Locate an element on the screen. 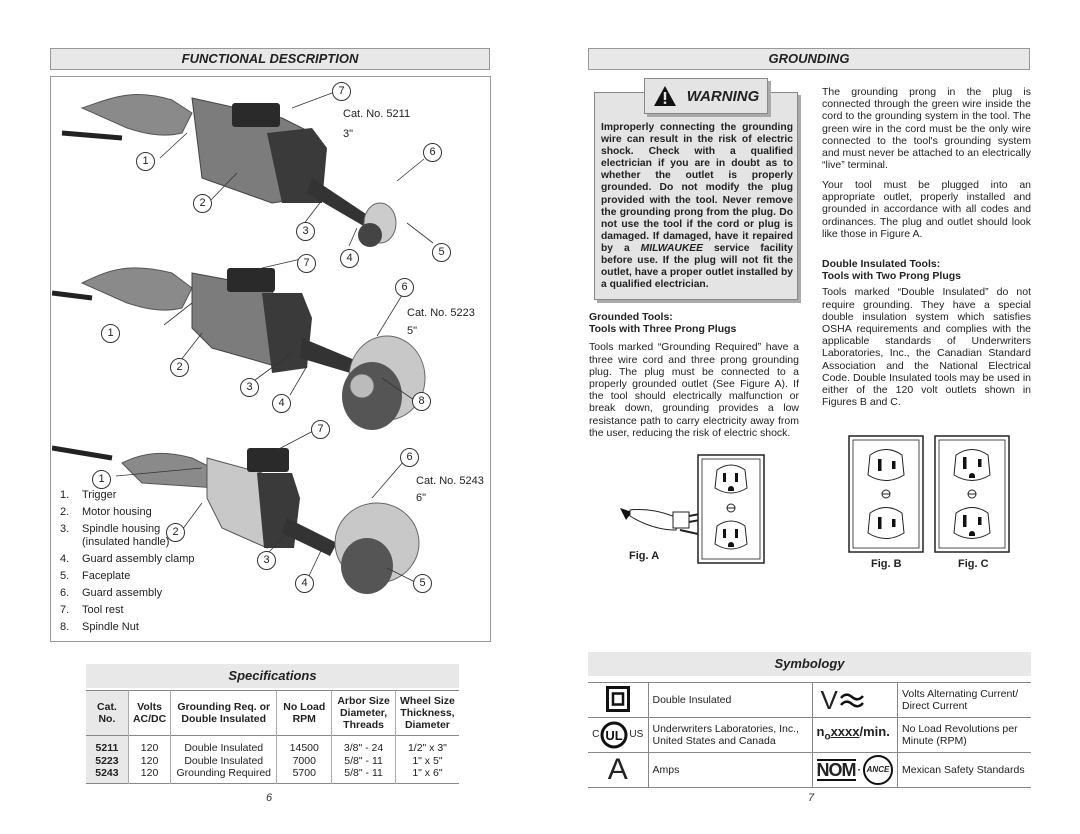  svg-text: UL is located at coordinates (614, 735).